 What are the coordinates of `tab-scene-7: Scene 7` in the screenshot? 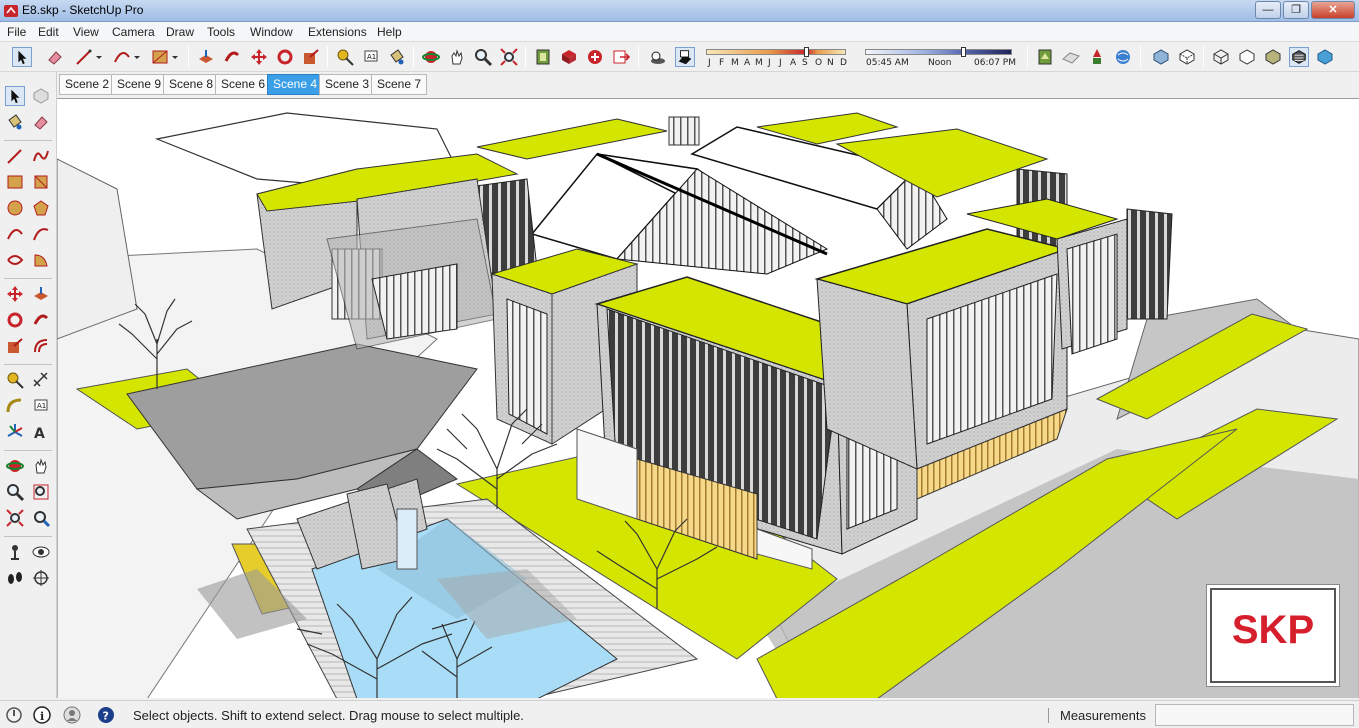 It's located at (399, 84).